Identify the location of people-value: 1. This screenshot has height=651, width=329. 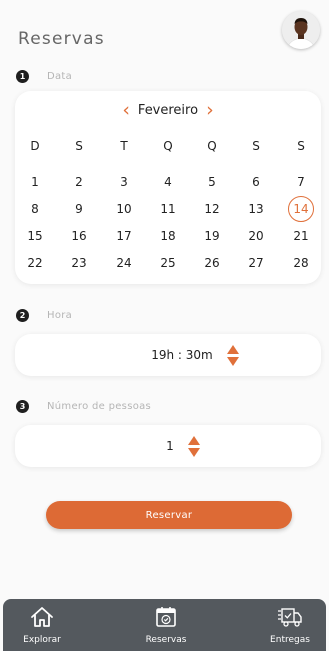
(170, 446).